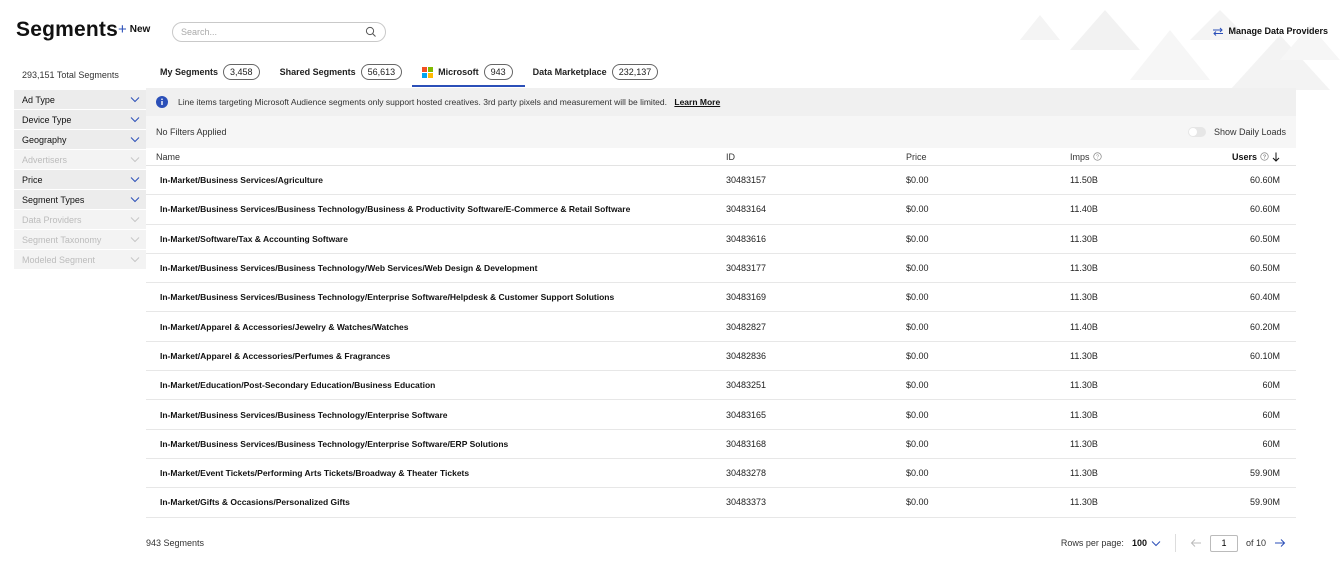 This screenshot has height=584, width=1340. I want to click on divider, so click(1175, 543).